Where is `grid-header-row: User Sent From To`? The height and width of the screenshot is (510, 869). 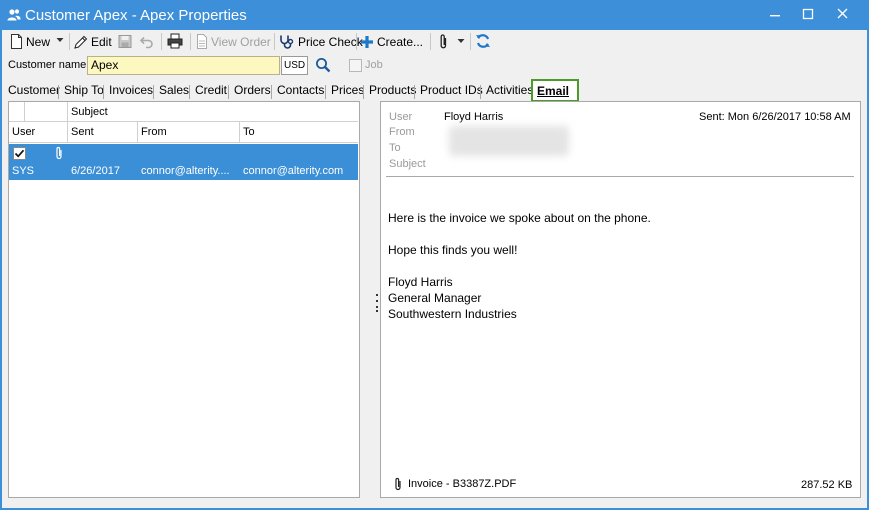
grid-header-row: User Sent From To is located at coordinates (183, 132).